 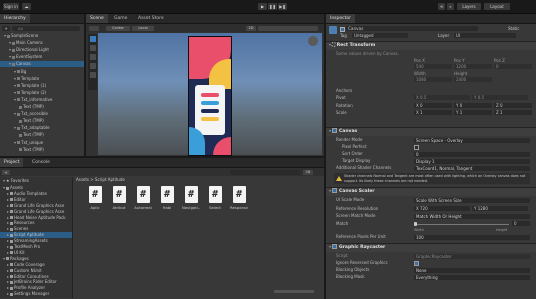 What do you see at coordinates (431, 247) in the screenshot?
I see `graphic-raycaster-header: Graphic Raycaster` at bounding box center [431, 247].